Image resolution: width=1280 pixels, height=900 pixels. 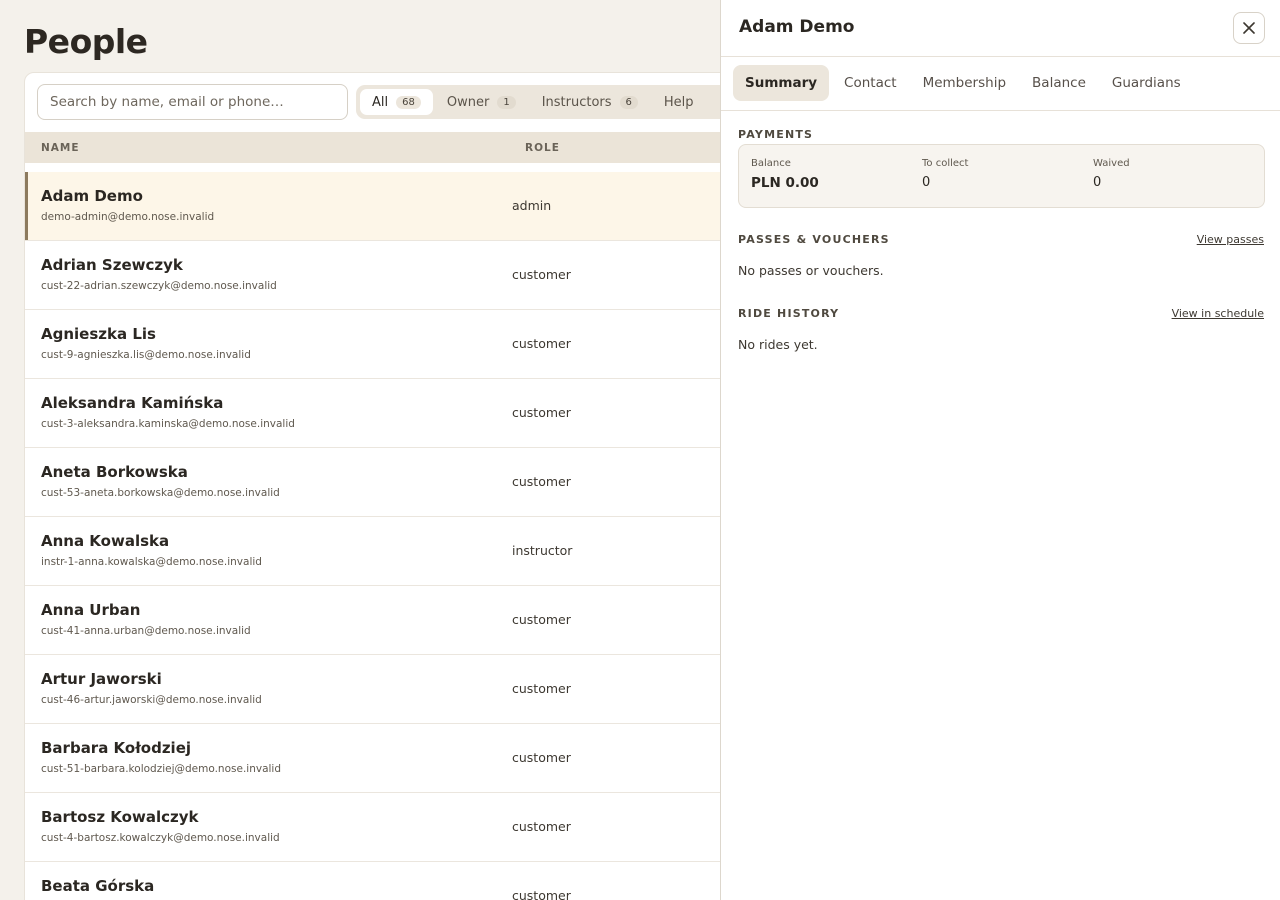 I want to click on filter-all: All 68, so click(x=396, y=102).